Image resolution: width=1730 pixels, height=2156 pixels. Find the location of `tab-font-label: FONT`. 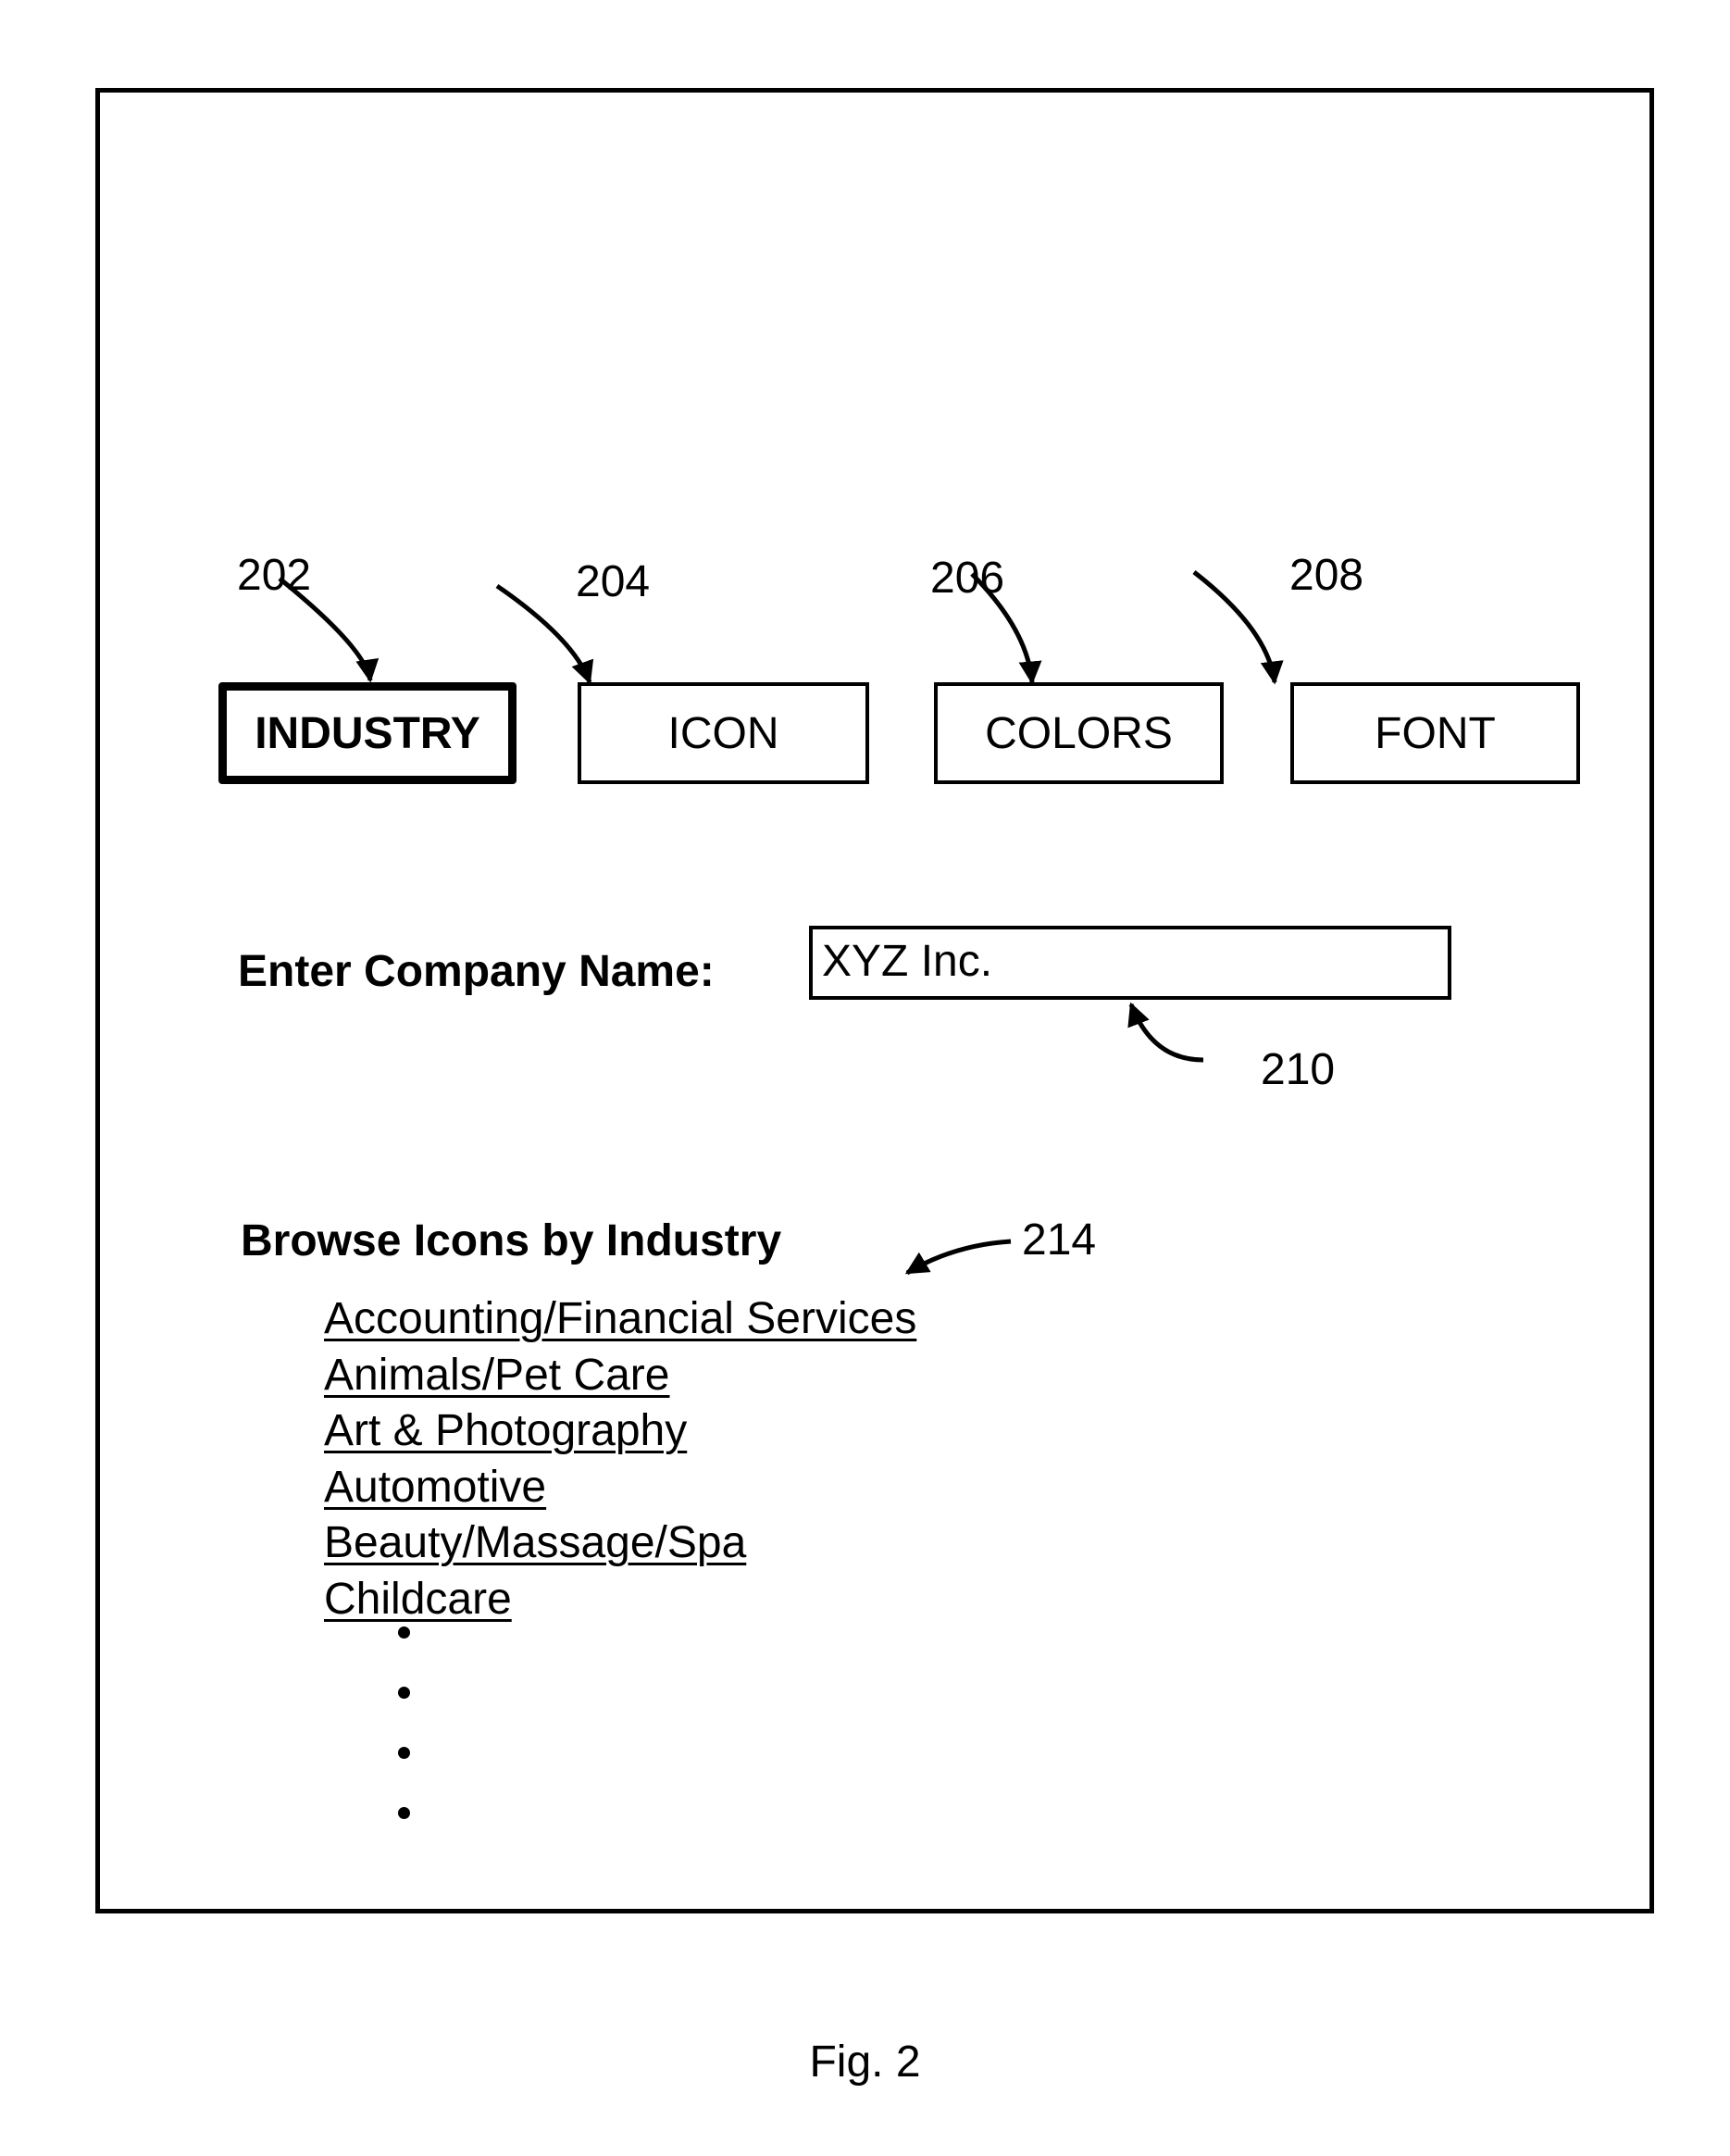

tab-font-label: FONT is located at coordinates (1435, 733).